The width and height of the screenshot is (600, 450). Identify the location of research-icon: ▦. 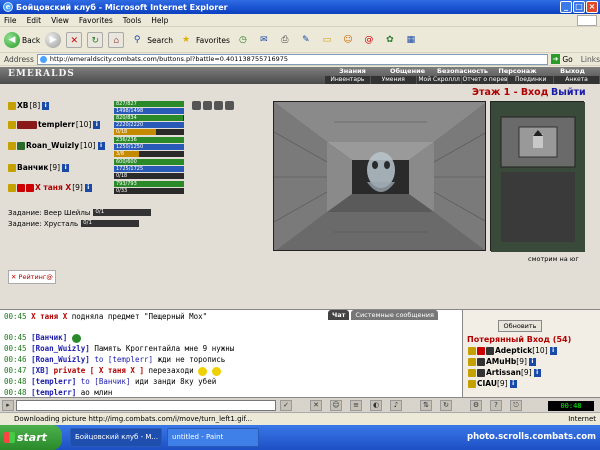
(411, 40).